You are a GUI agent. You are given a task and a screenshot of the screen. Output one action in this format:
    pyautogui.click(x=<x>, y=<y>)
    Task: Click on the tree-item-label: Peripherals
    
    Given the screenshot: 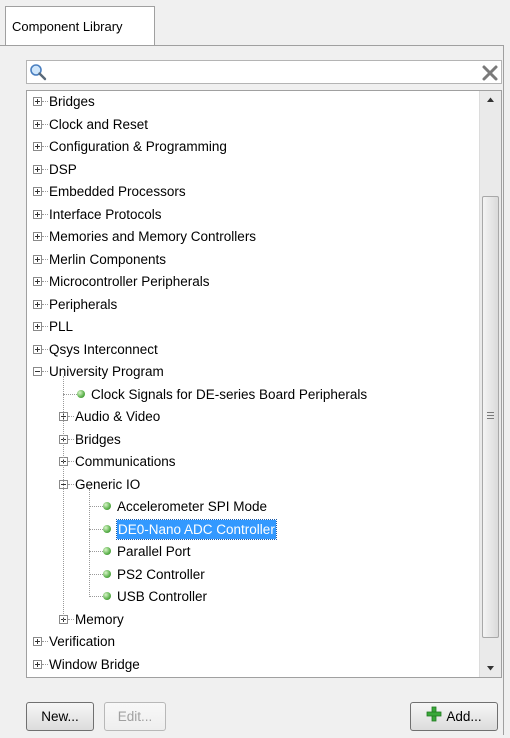 What is the action you would take?
    pyautogui.click(x=83, y=304)
    